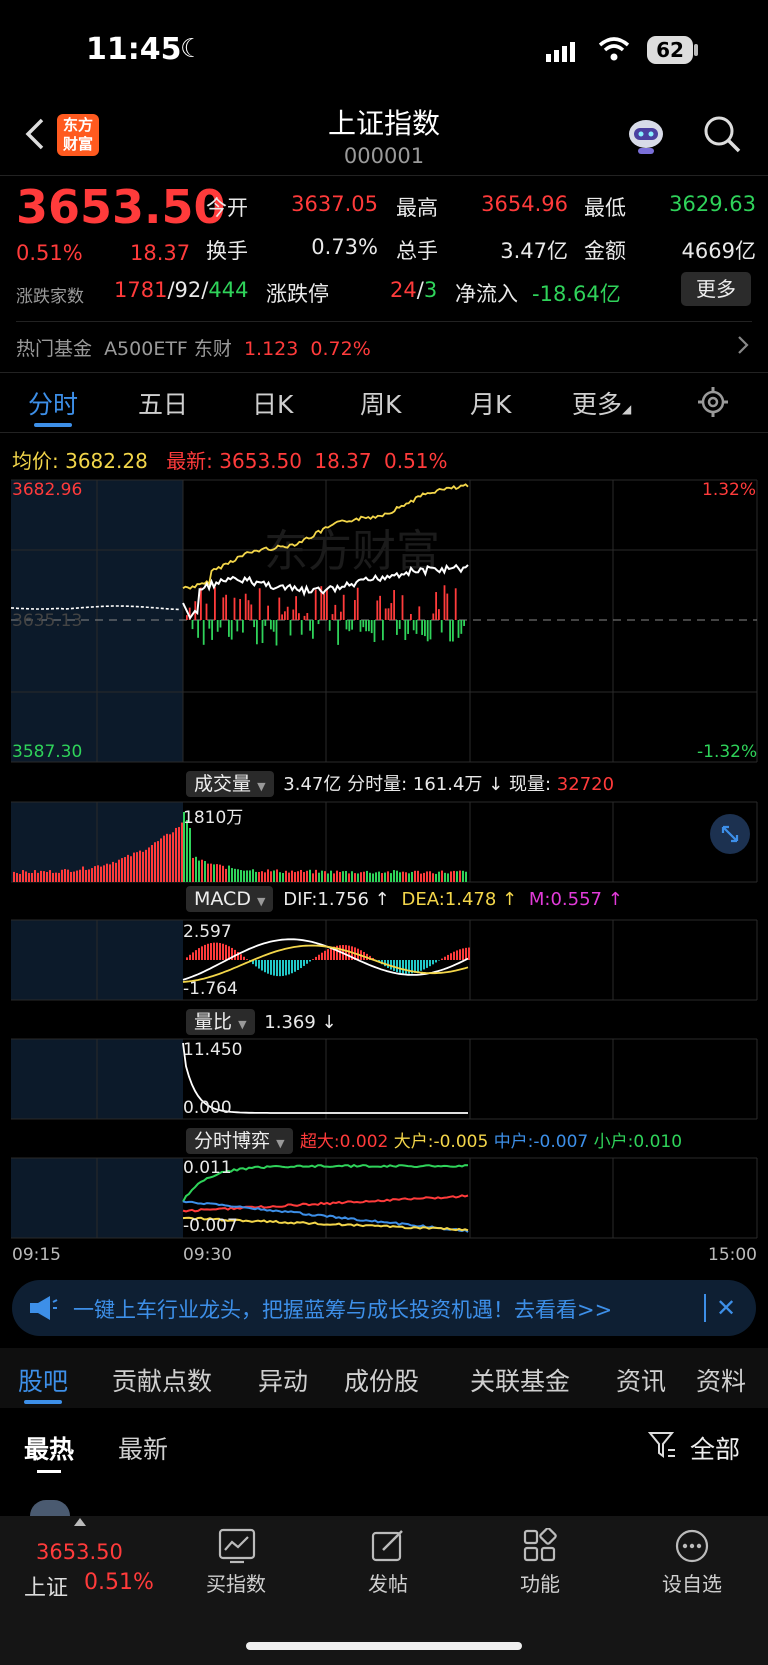  Describe the element at coordinates (384, 842) in the screenshot. I see `volume-chart` at that location.